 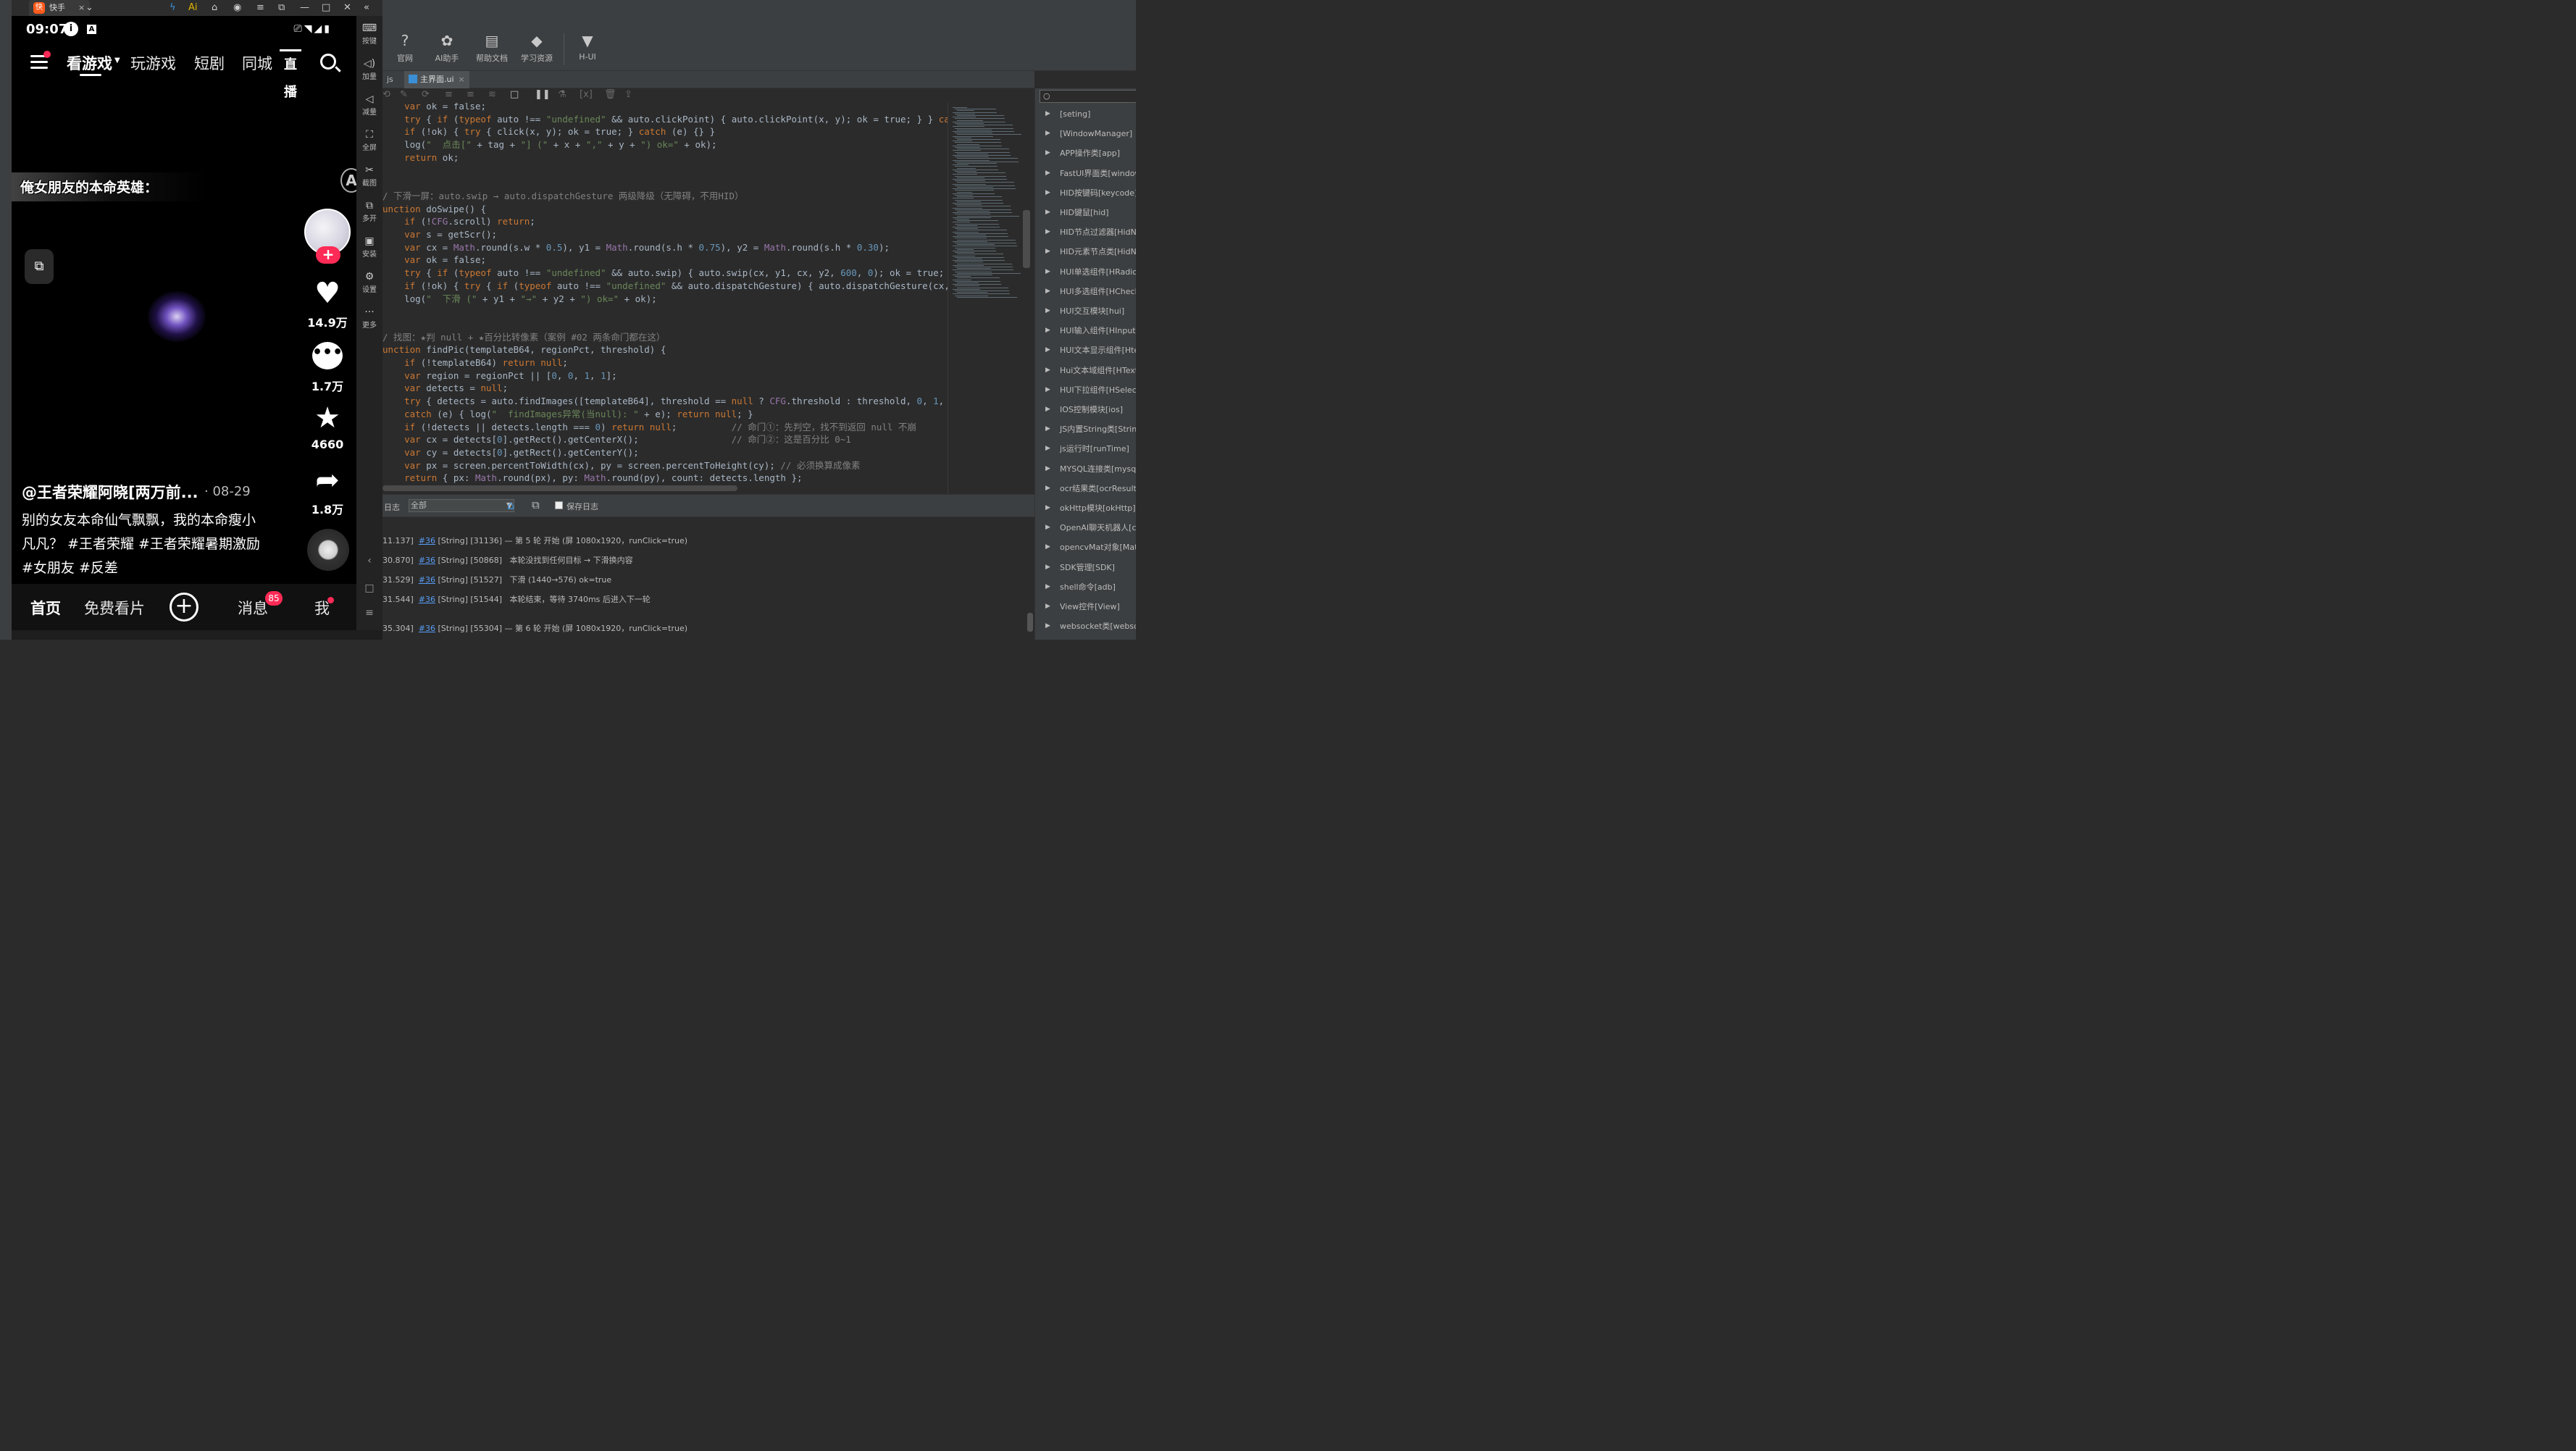 I want to click on learning-resources-button: ◆ 学习资源, so click(x=536, y=49).